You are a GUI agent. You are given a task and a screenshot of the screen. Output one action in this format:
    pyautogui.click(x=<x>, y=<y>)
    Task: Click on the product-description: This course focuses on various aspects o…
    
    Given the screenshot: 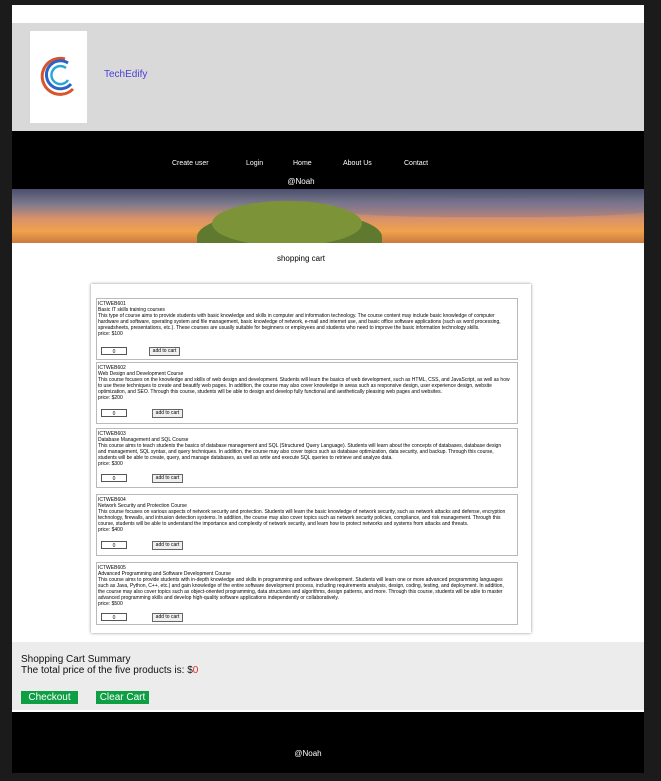 What is the action you would take?
    pyautogui.click(x=302, y=518)
    